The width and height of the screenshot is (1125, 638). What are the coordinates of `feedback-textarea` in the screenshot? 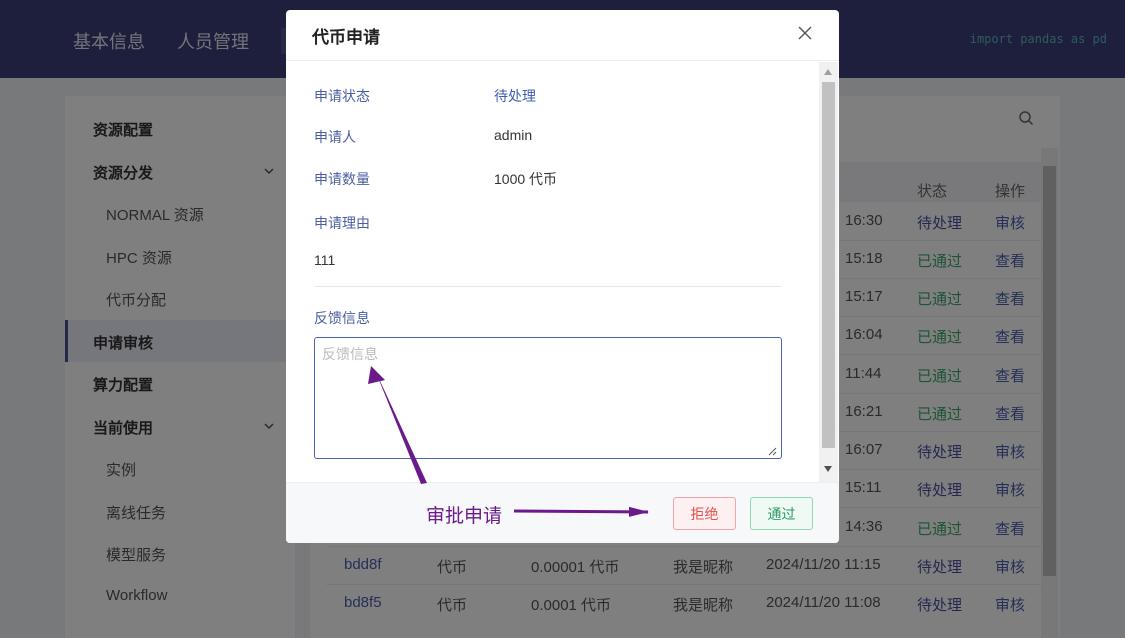 It's located at (548, 398).